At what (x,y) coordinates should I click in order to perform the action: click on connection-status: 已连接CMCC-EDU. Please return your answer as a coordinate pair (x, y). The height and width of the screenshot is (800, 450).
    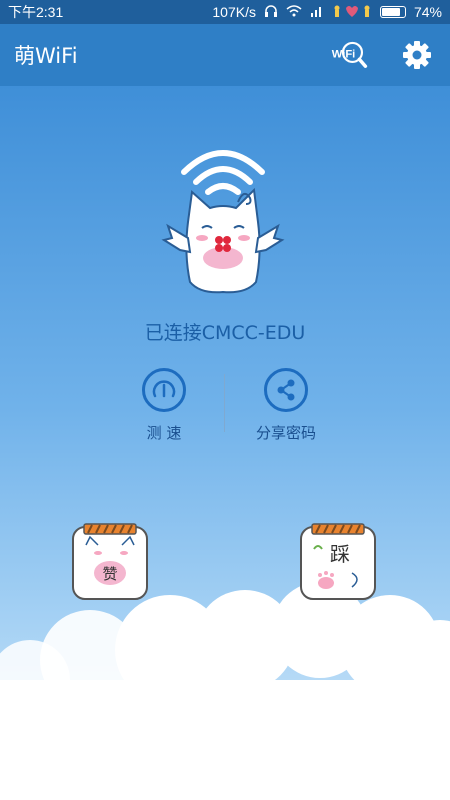
    Looking at the image, I should click on (225, 333).